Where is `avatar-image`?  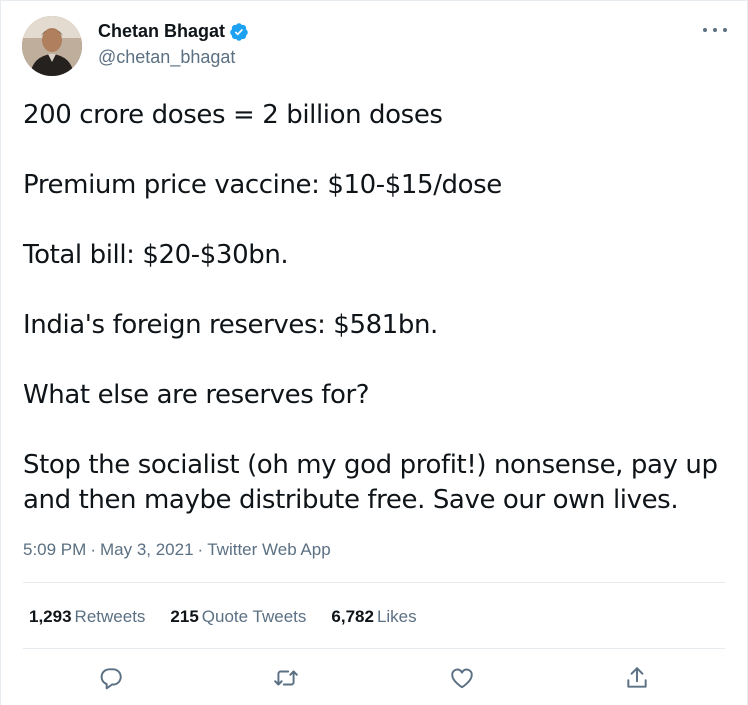 avatar-image is located at coordinates (52, 46).